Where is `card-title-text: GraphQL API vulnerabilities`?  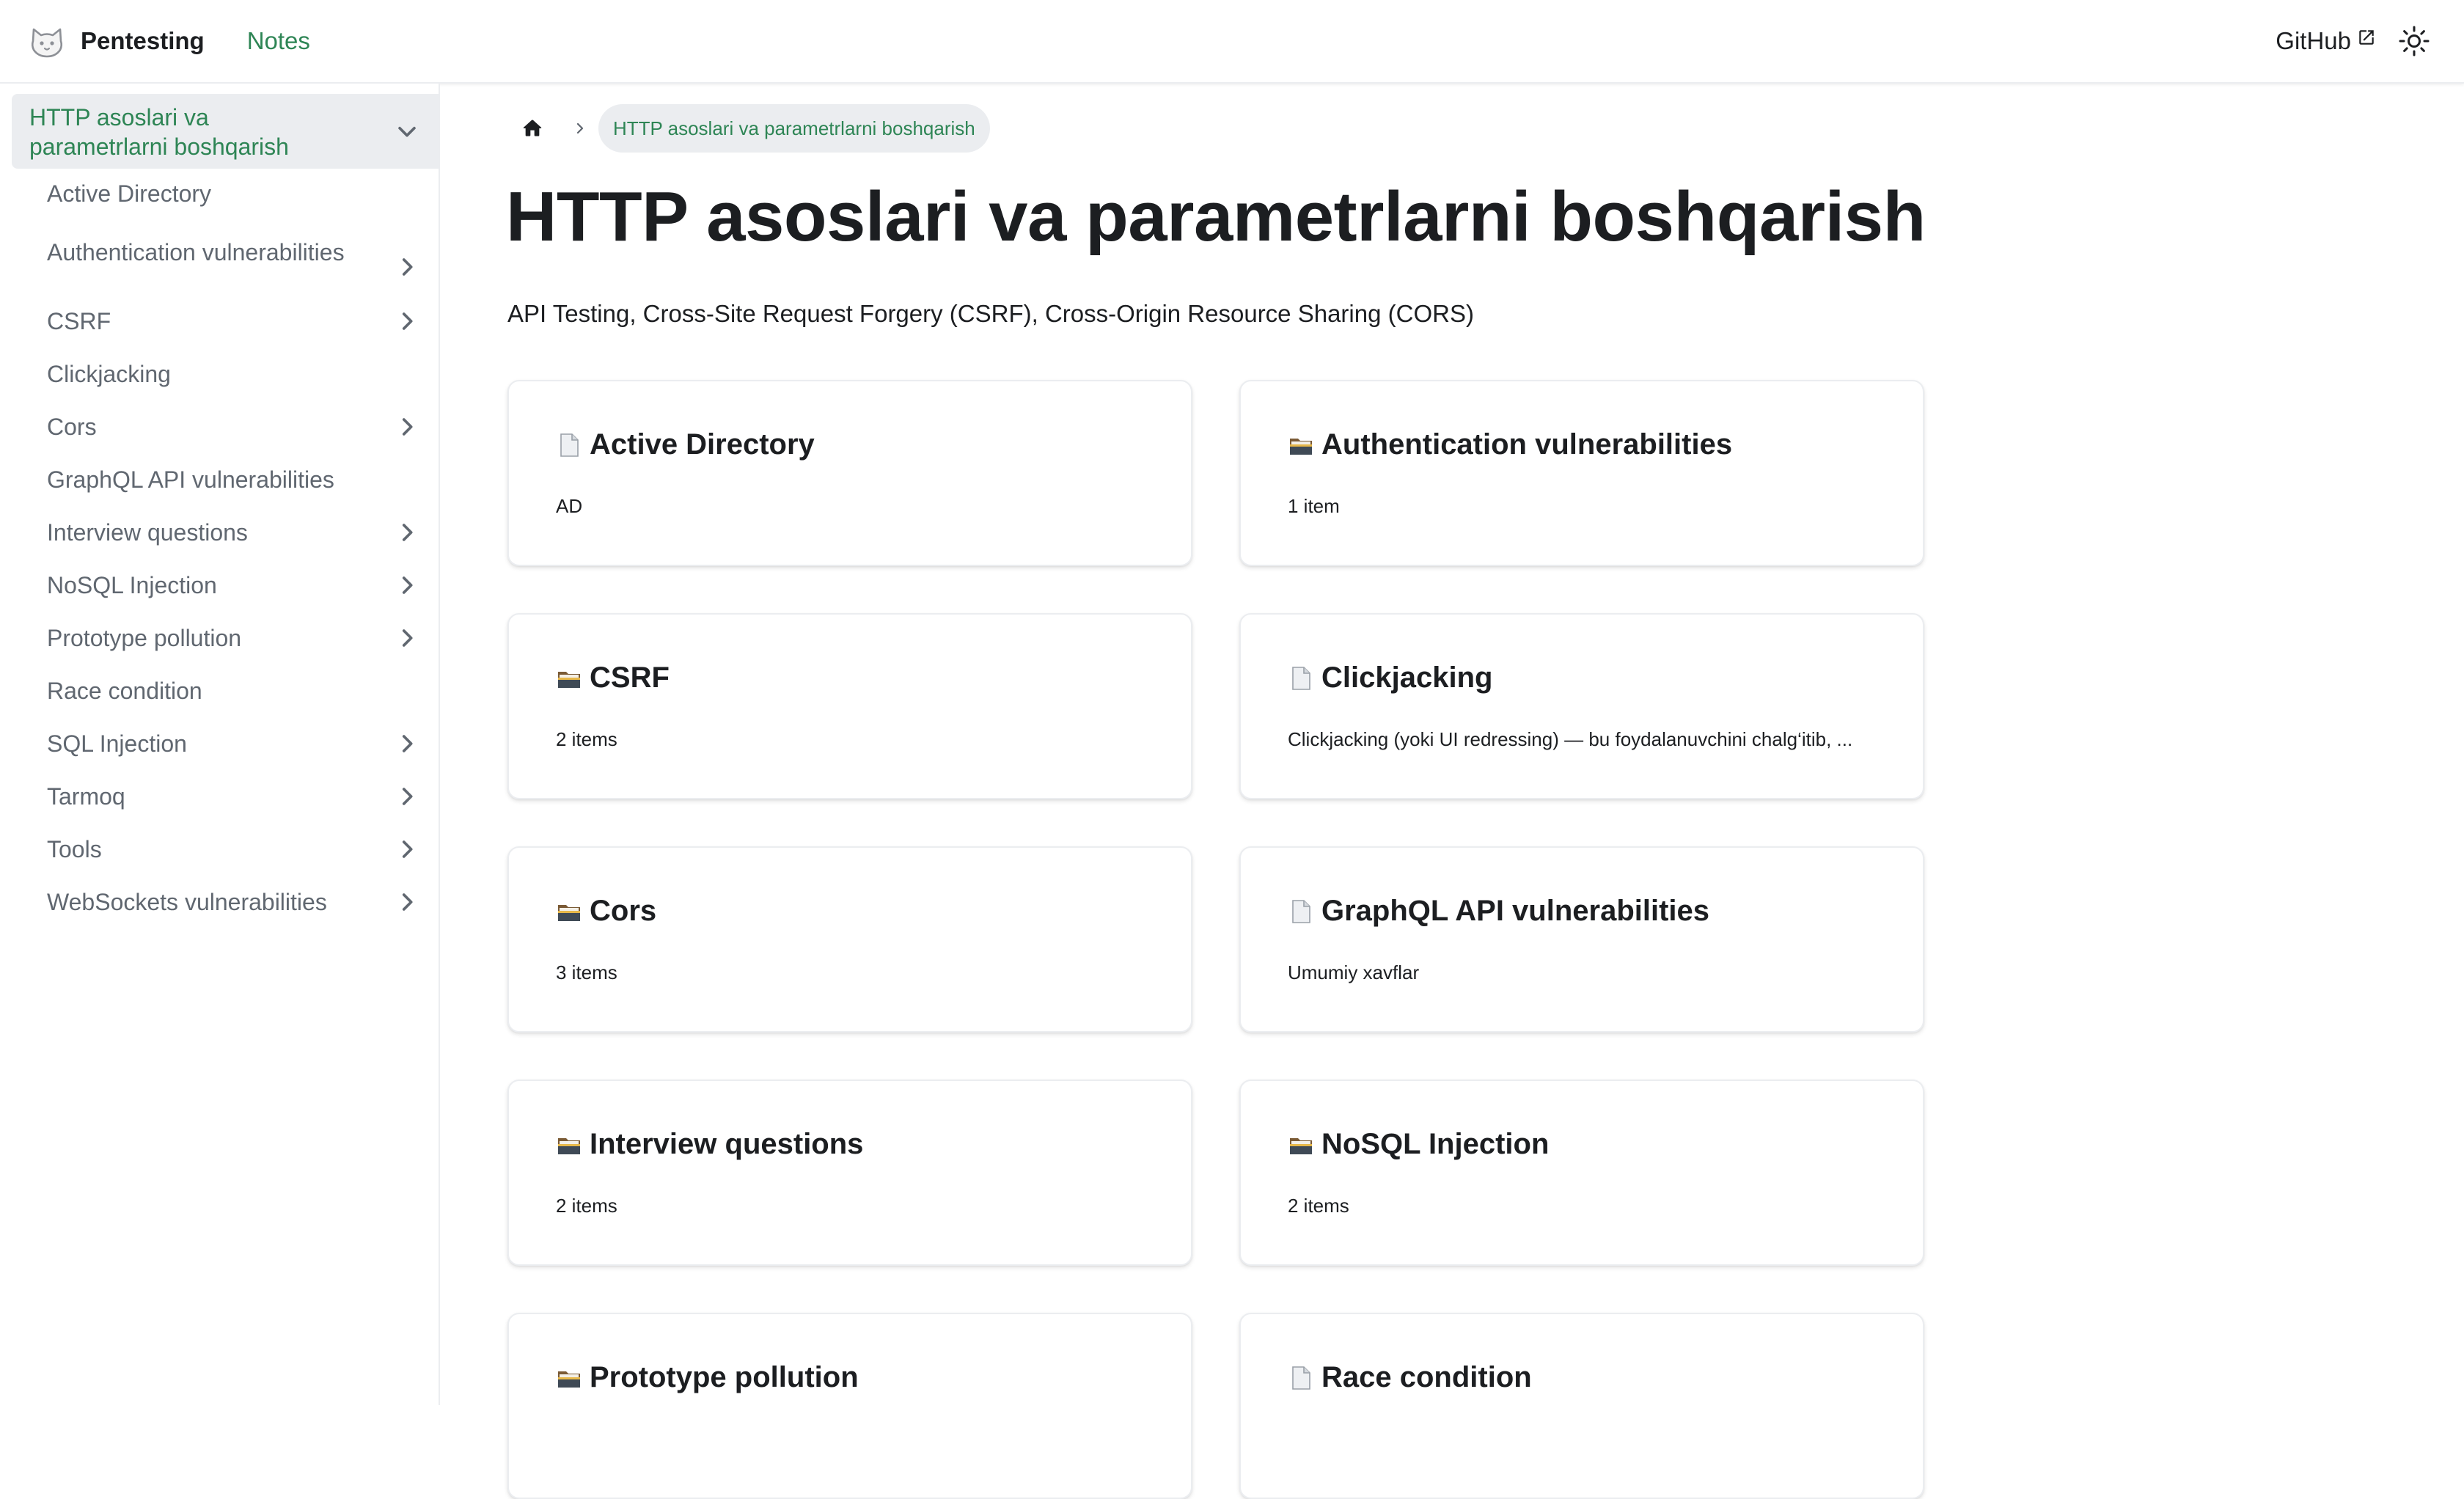 card-title-text: GraphQL API vulnerabilities is located at coordinates (1515, 911).